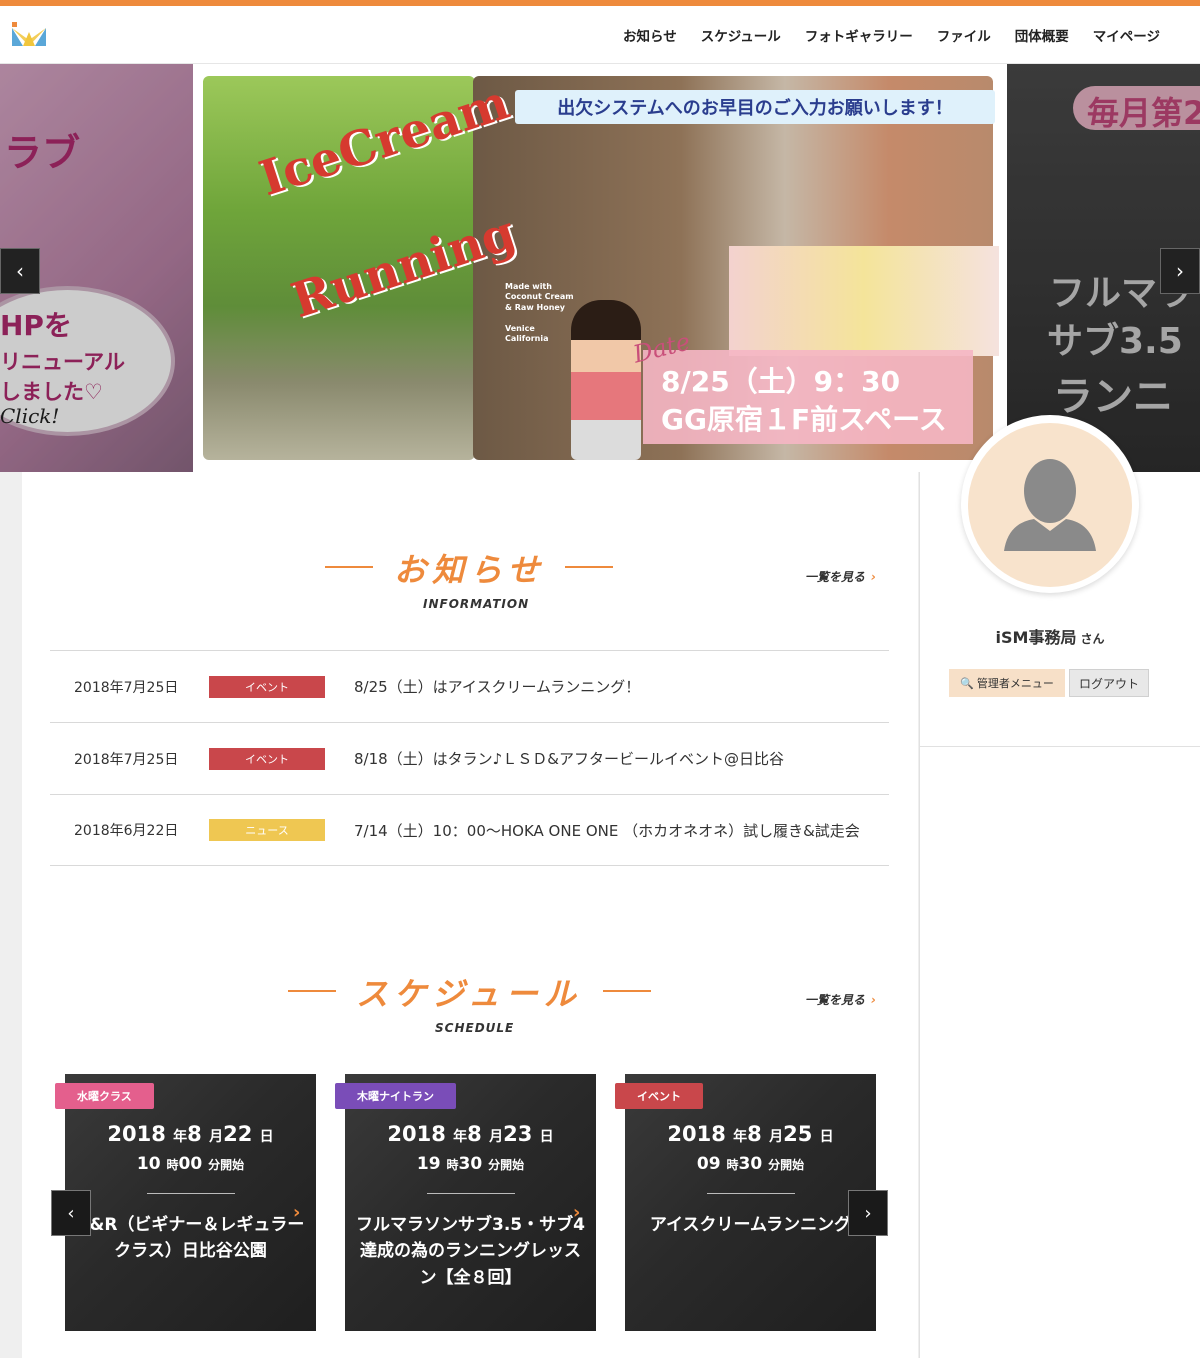 The height and width of the screenshot is (1358, 1200). I want to click on main-nav: お知らせ スケジュール フォトギャラリー ファイル 団体概要 マイページ, so click(879, 35).